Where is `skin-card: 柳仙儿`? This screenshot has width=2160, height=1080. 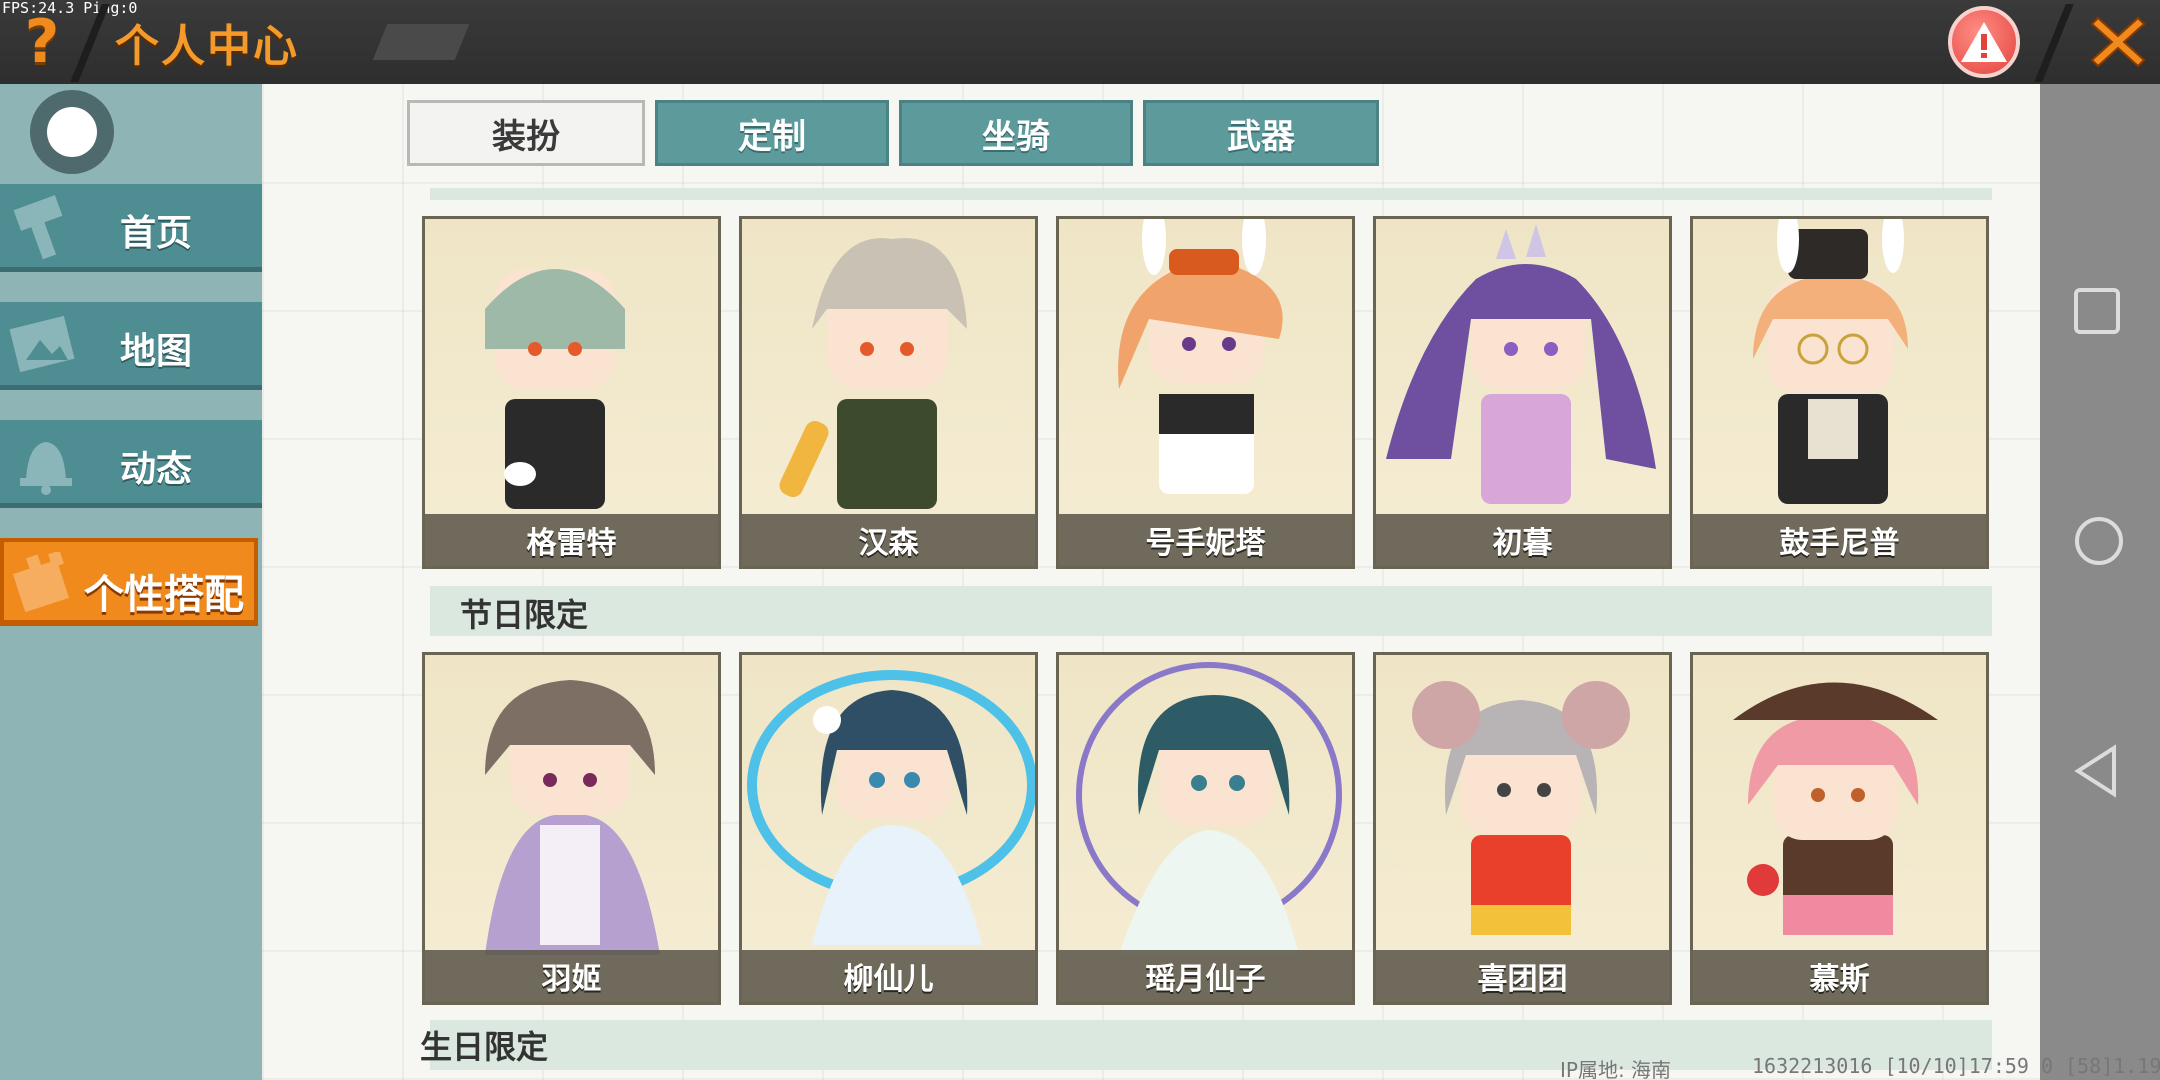
skin-card: 柳仙儿 is located at coordinates (888, 828).